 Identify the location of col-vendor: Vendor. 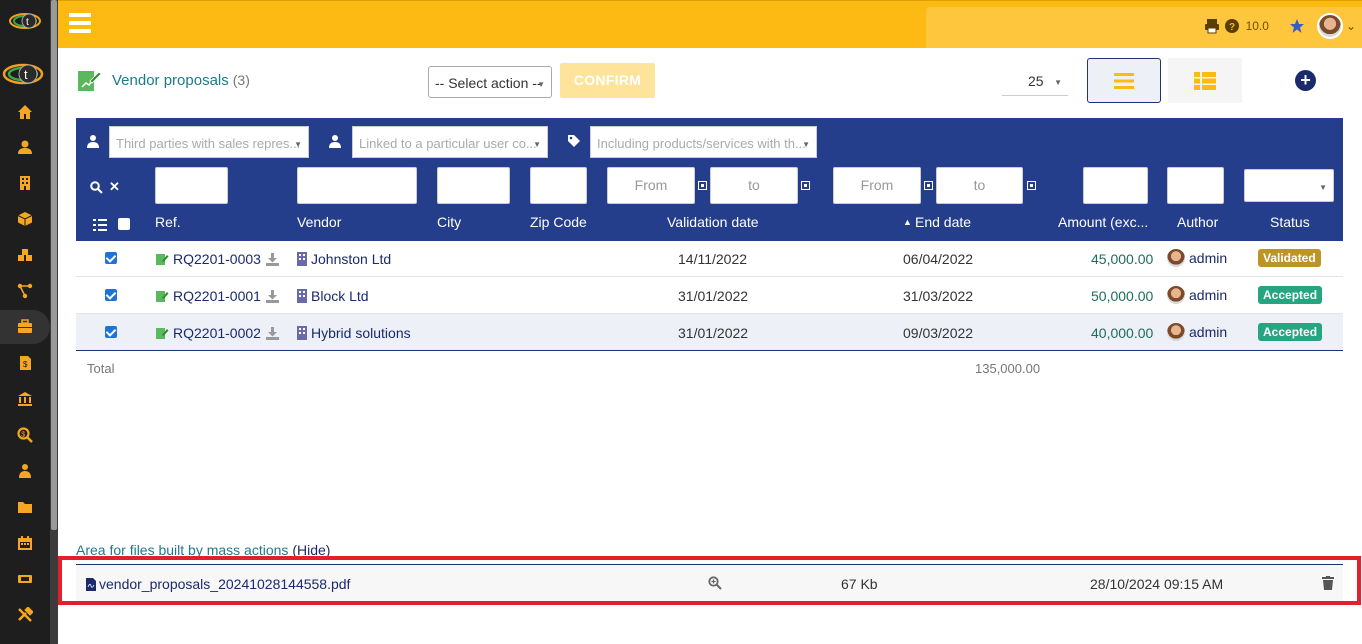
(319, 222).